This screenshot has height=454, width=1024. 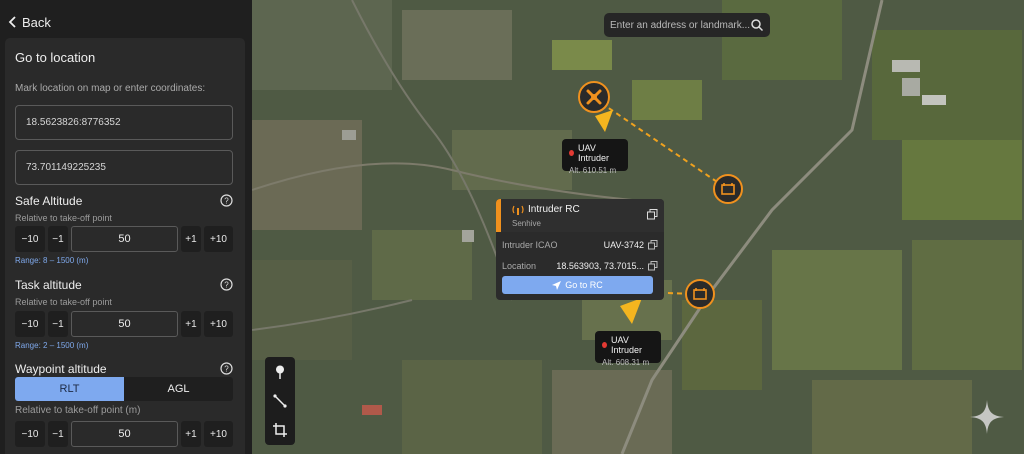 What do you see at coordinates (12, 22) in the screenshot?
I see `chevron-left-icon` at bounding box center [12, 22].